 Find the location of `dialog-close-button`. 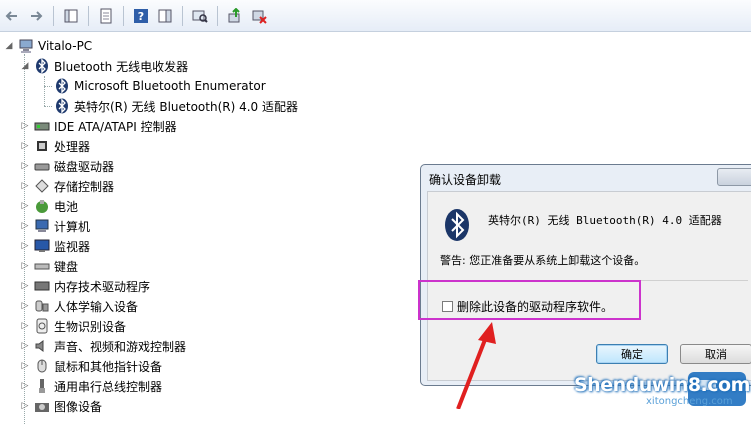

dialog-close-button is located at coordinates (734, 177).